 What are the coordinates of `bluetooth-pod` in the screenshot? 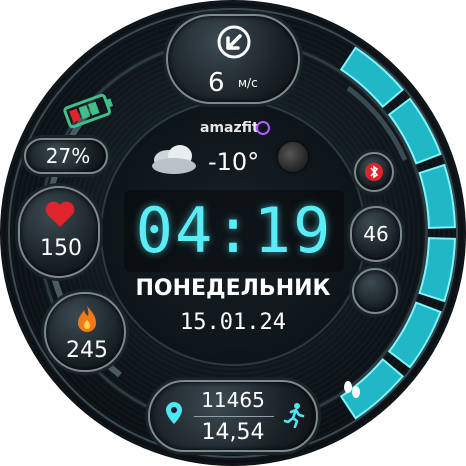 It's located at (374, 172).